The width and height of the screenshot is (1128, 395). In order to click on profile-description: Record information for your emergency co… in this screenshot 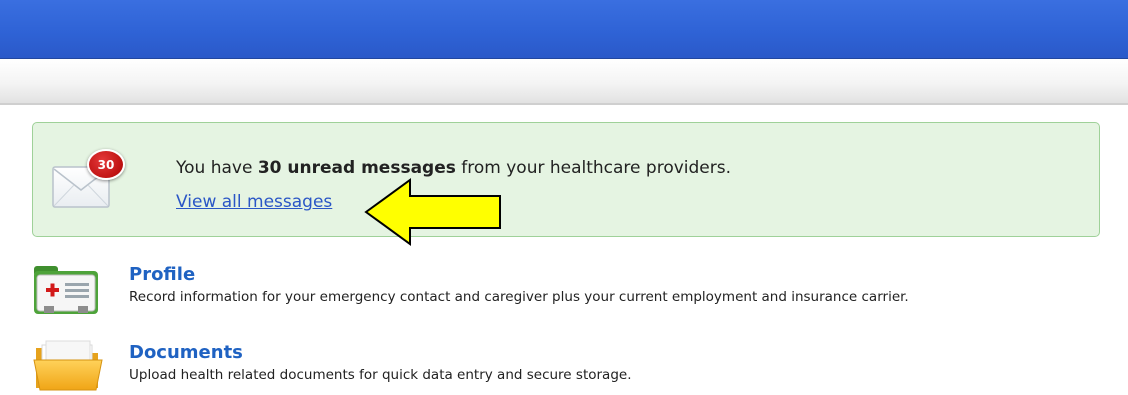, I will do `click(519, 297)`.